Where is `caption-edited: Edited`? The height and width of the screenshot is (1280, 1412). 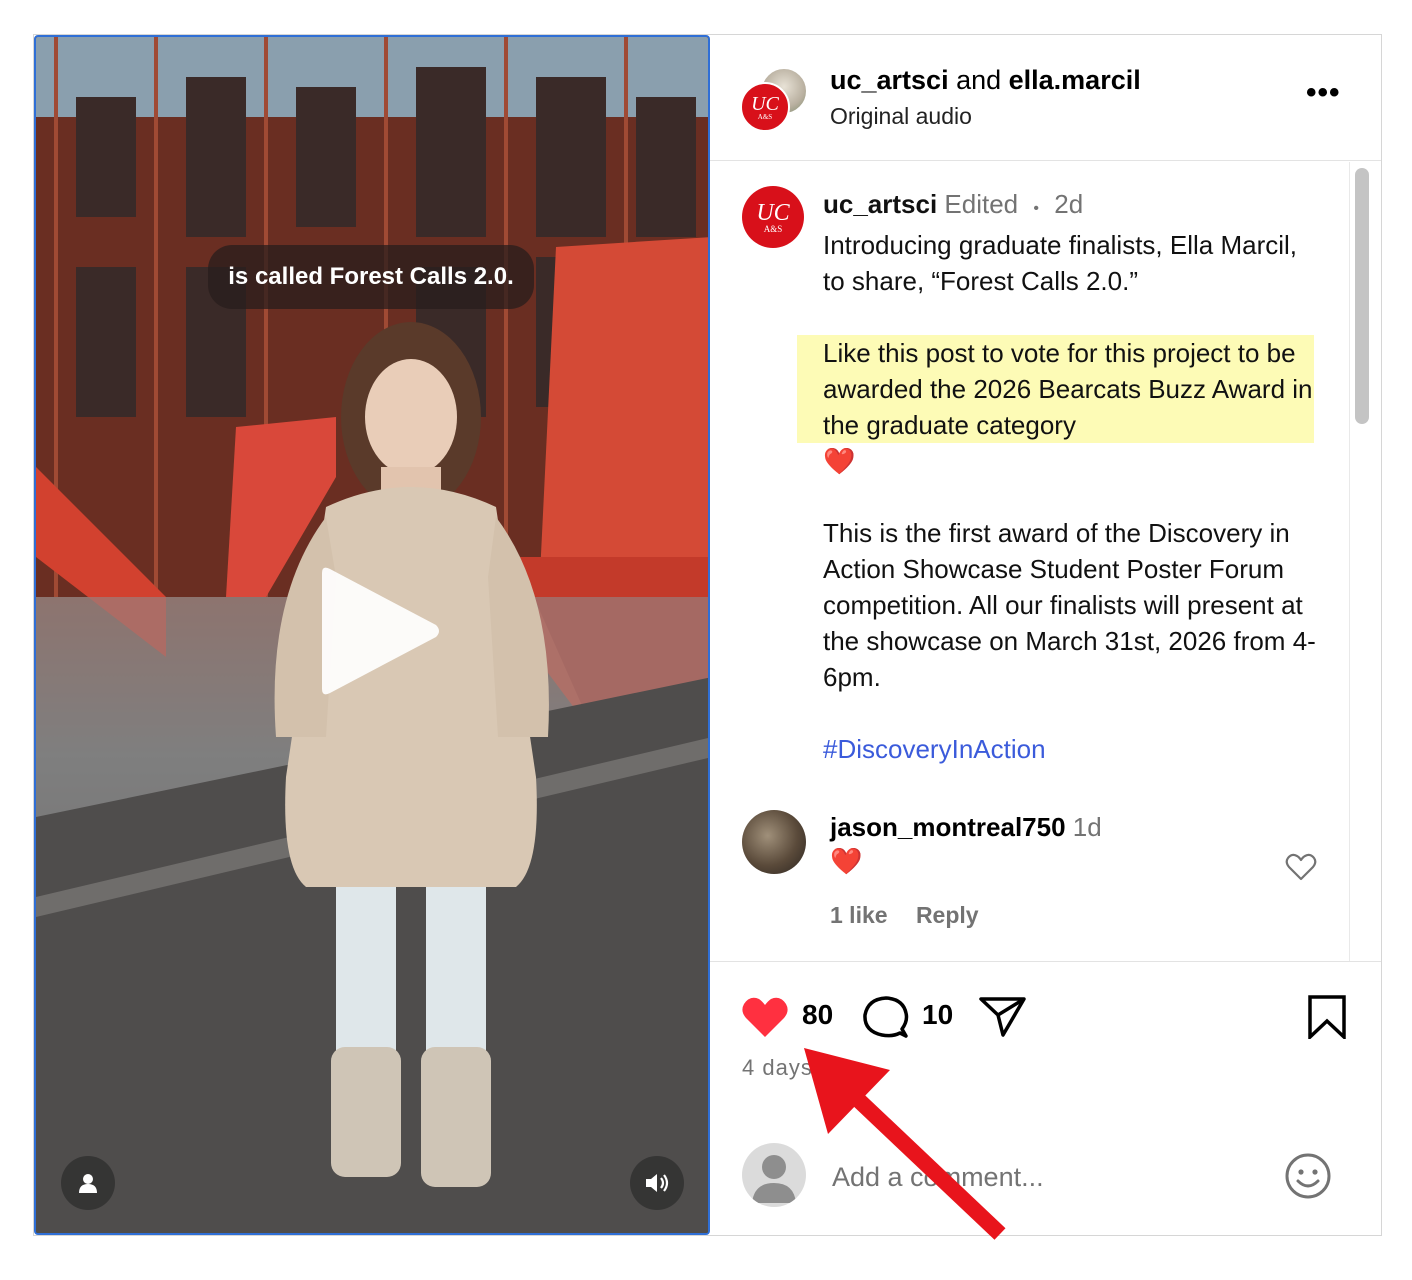
caption-edited: Edited is located at coordinates (981, 204).